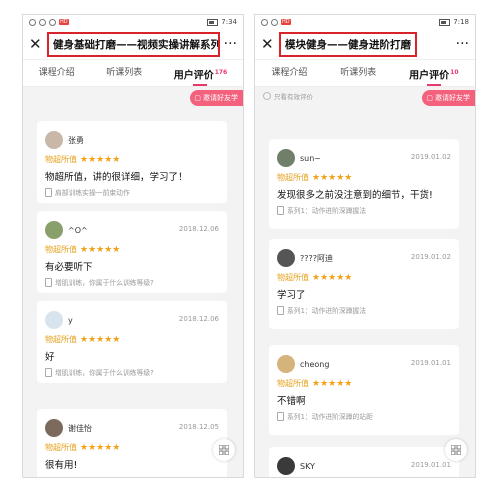 The width and height of the screenshot is (497, 497). What do you see at coordinates (291, 295) in the screenshot?
I see `review-text: 学习了` at bounding box center [291, 295].